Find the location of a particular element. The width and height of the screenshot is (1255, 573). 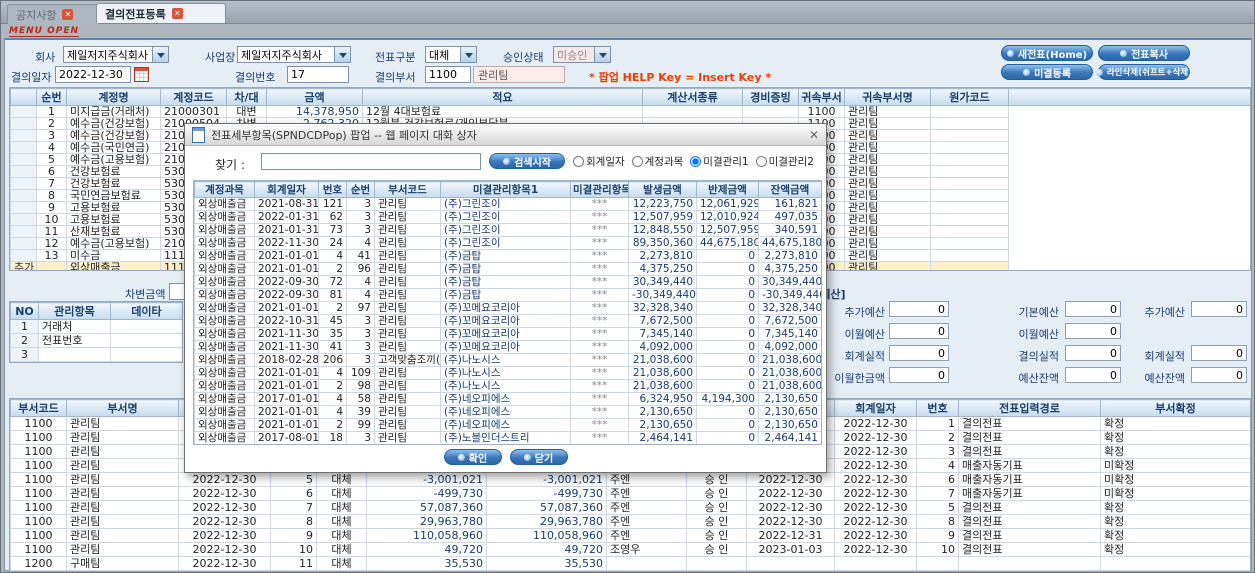

close-icon: ✕ is located at coordinates (814, 135).